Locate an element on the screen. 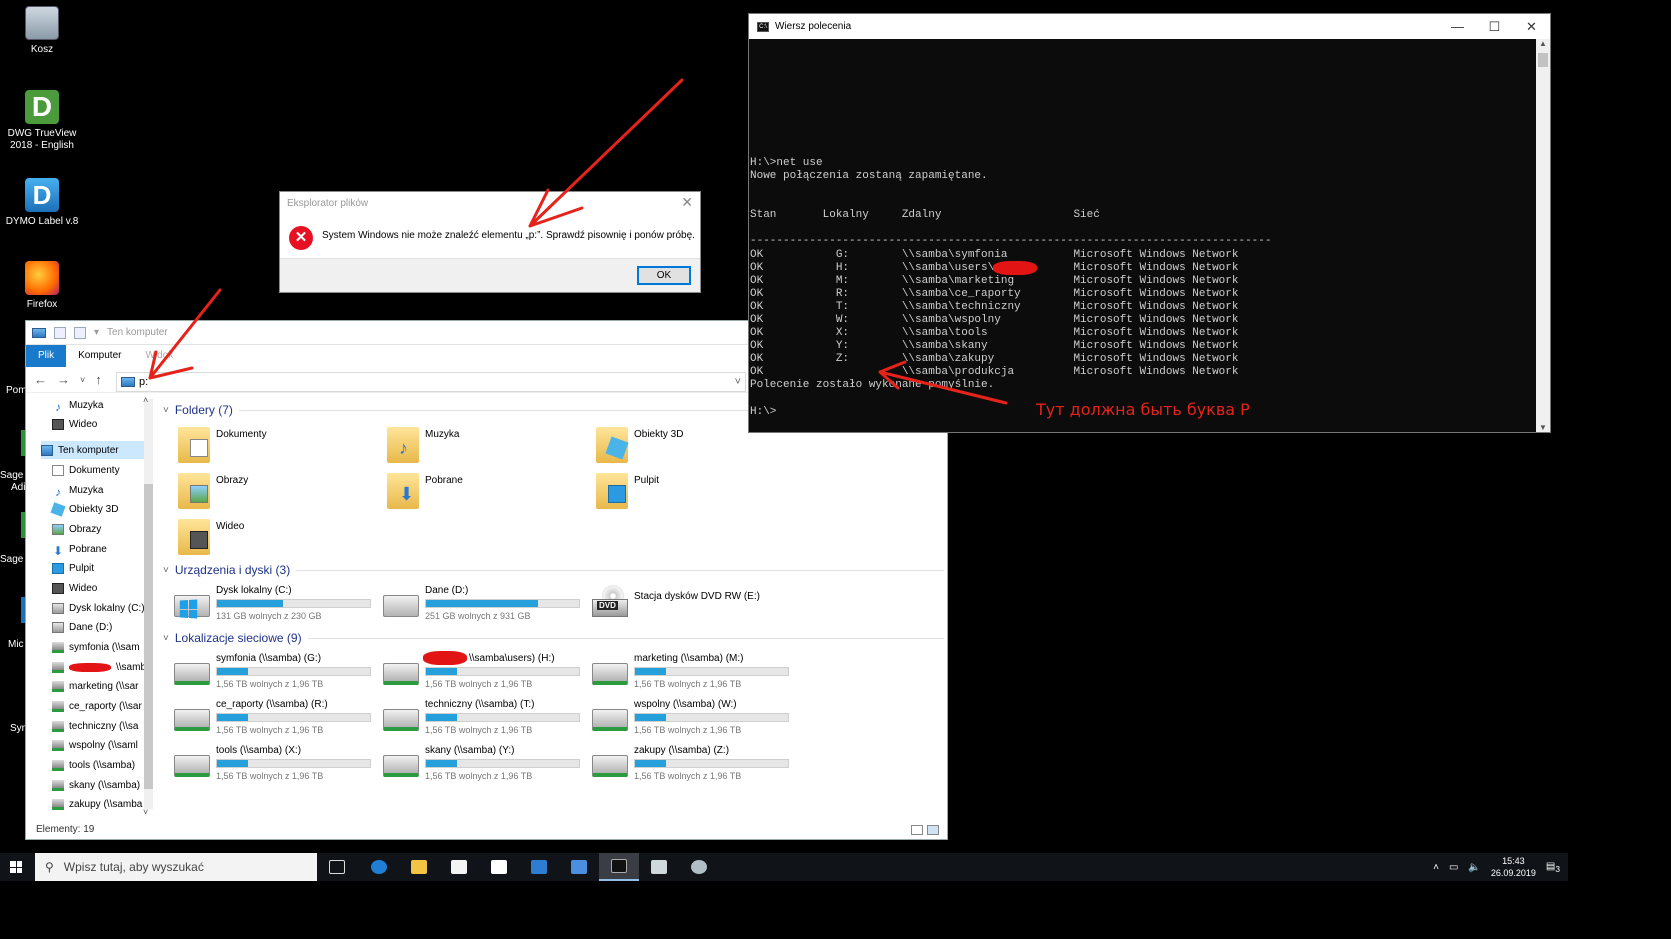  mail-icon is located at coordinates (499, 867).